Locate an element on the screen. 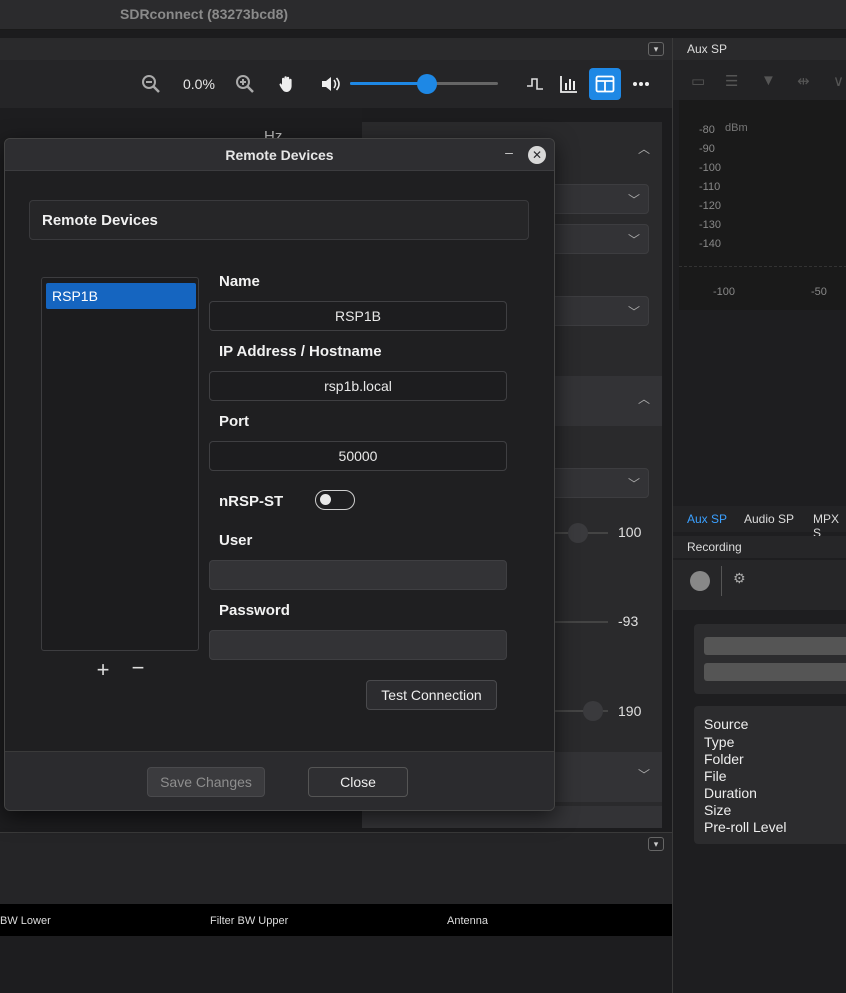 This screenshot has width=846, height=993. minimize-icon: – is located at coordinates (509, 152).